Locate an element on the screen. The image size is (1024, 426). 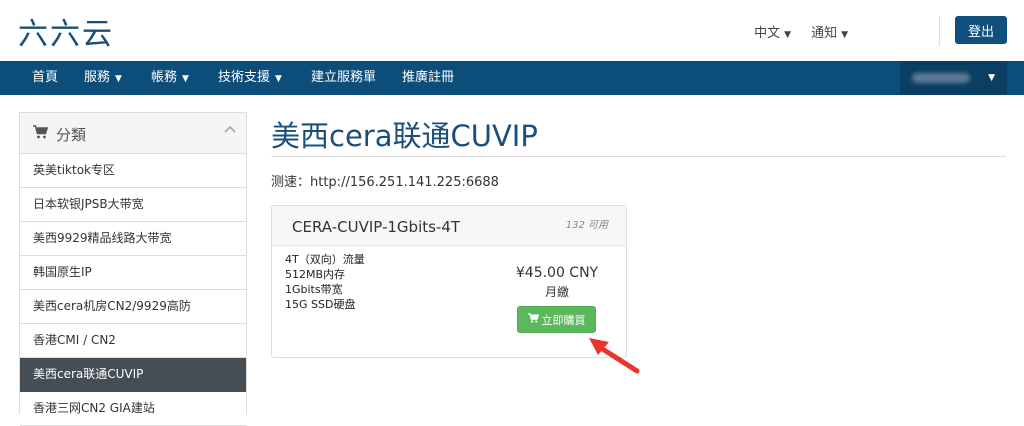
feature-item: 4T（双向）流量 is located at coordinates (325, 259).